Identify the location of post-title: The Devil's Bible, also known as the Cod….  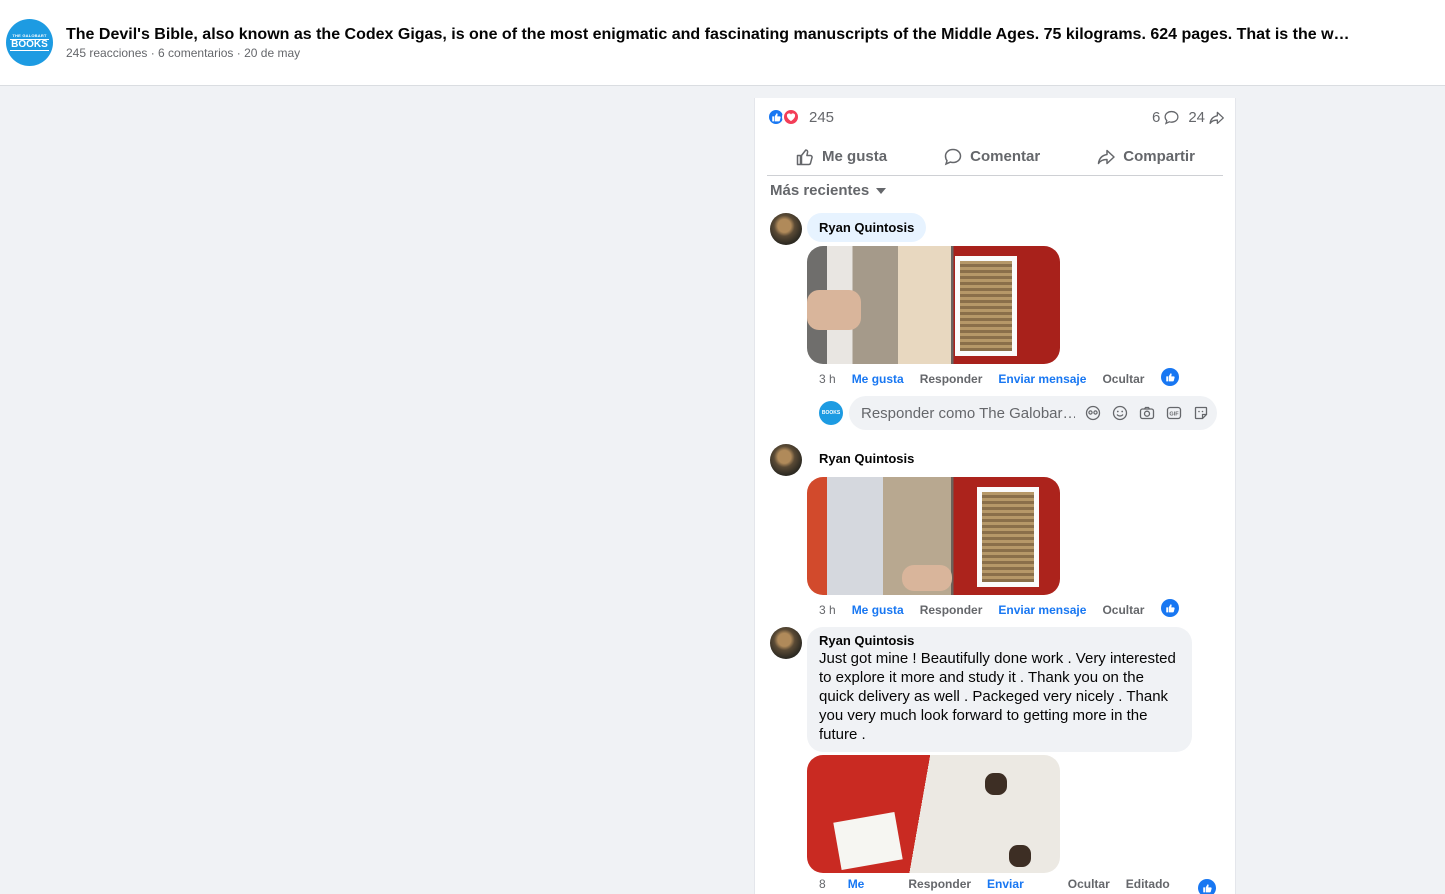
(711, 35).